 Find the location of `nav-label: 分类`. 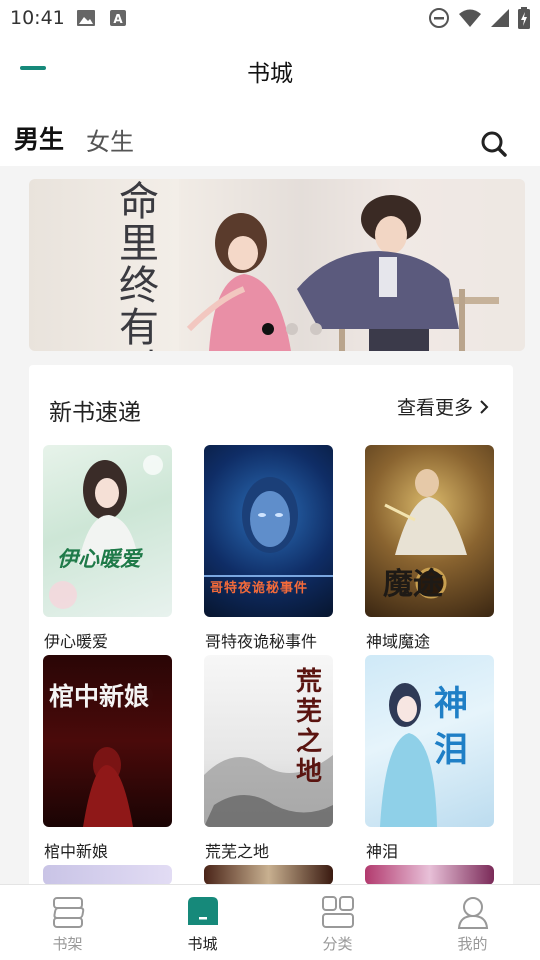

nav-label: 分类 is located at coordinates (337, 944).